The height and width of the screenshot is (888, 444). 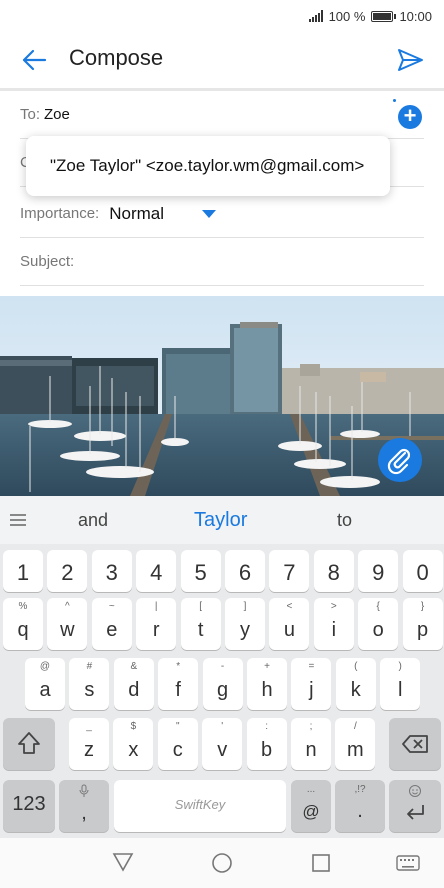 I want to click on key-5: 5, so click(x=200, y=571).